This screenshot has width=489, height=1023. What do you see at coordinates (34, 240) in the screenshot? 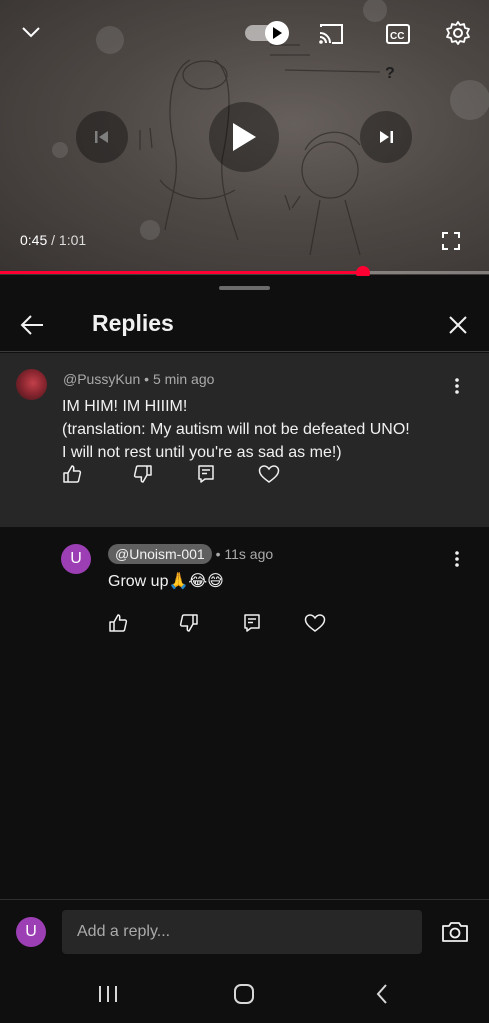
I see `current-time: 0:45` at bounding box center [34, 240].